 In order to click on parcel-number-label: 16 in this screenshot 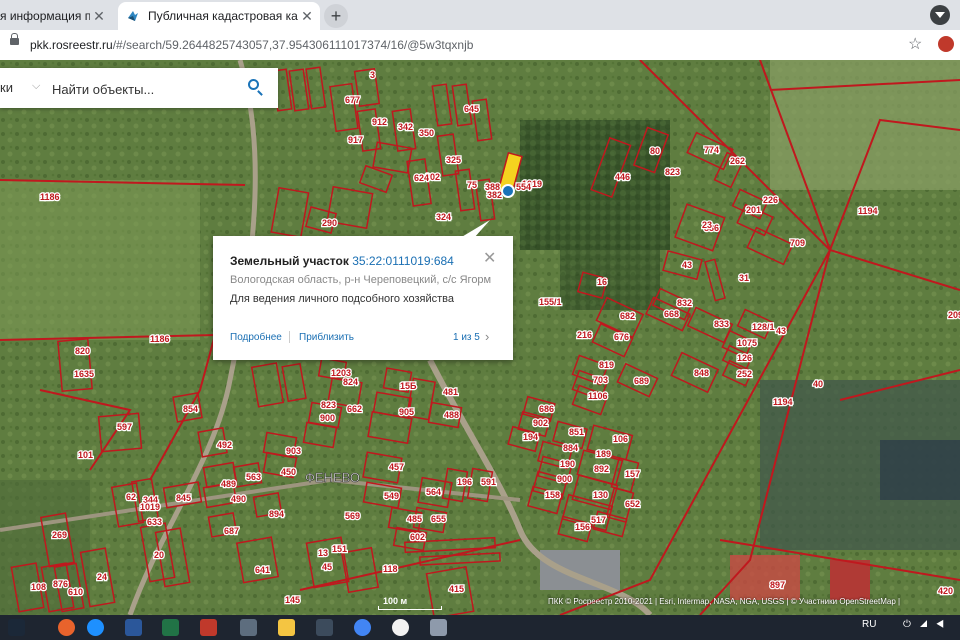, I will do `click(602, 282)`.